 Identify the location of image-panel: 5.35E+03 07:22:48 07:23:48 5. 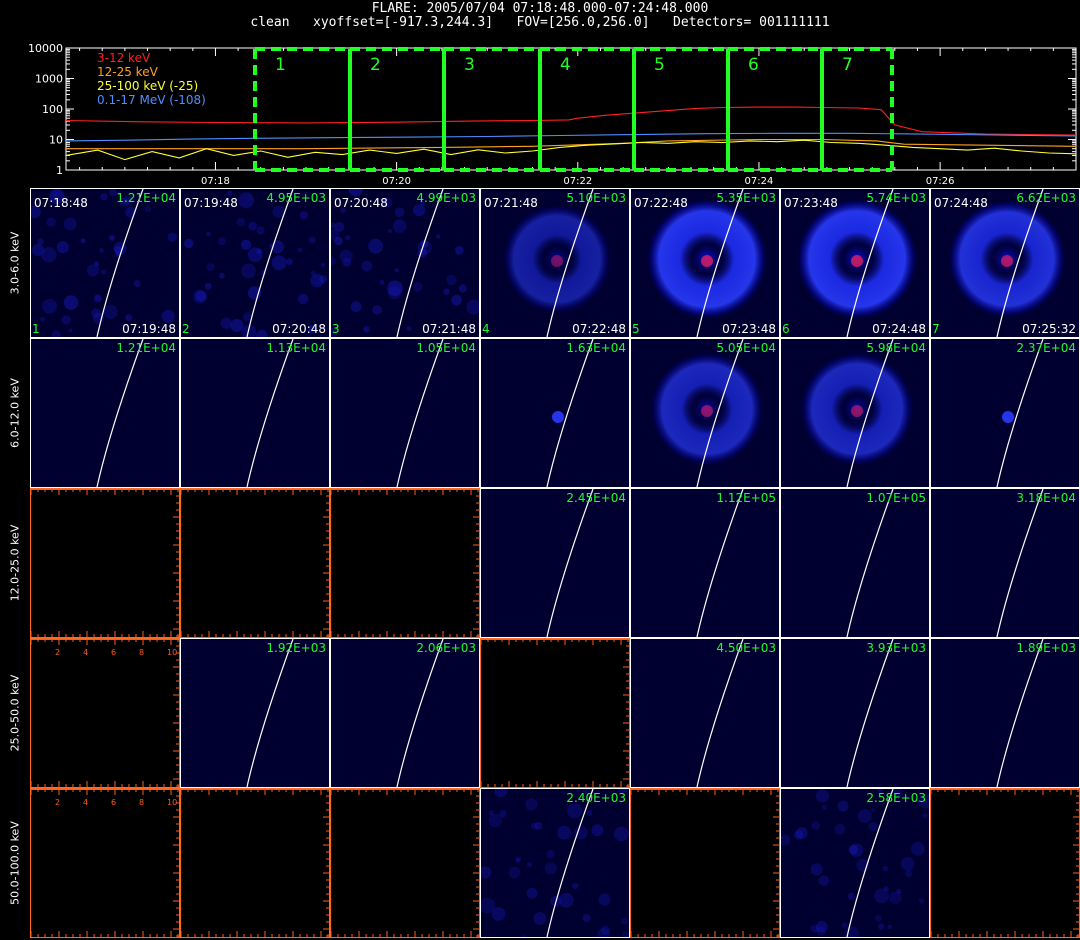
(705, 263).